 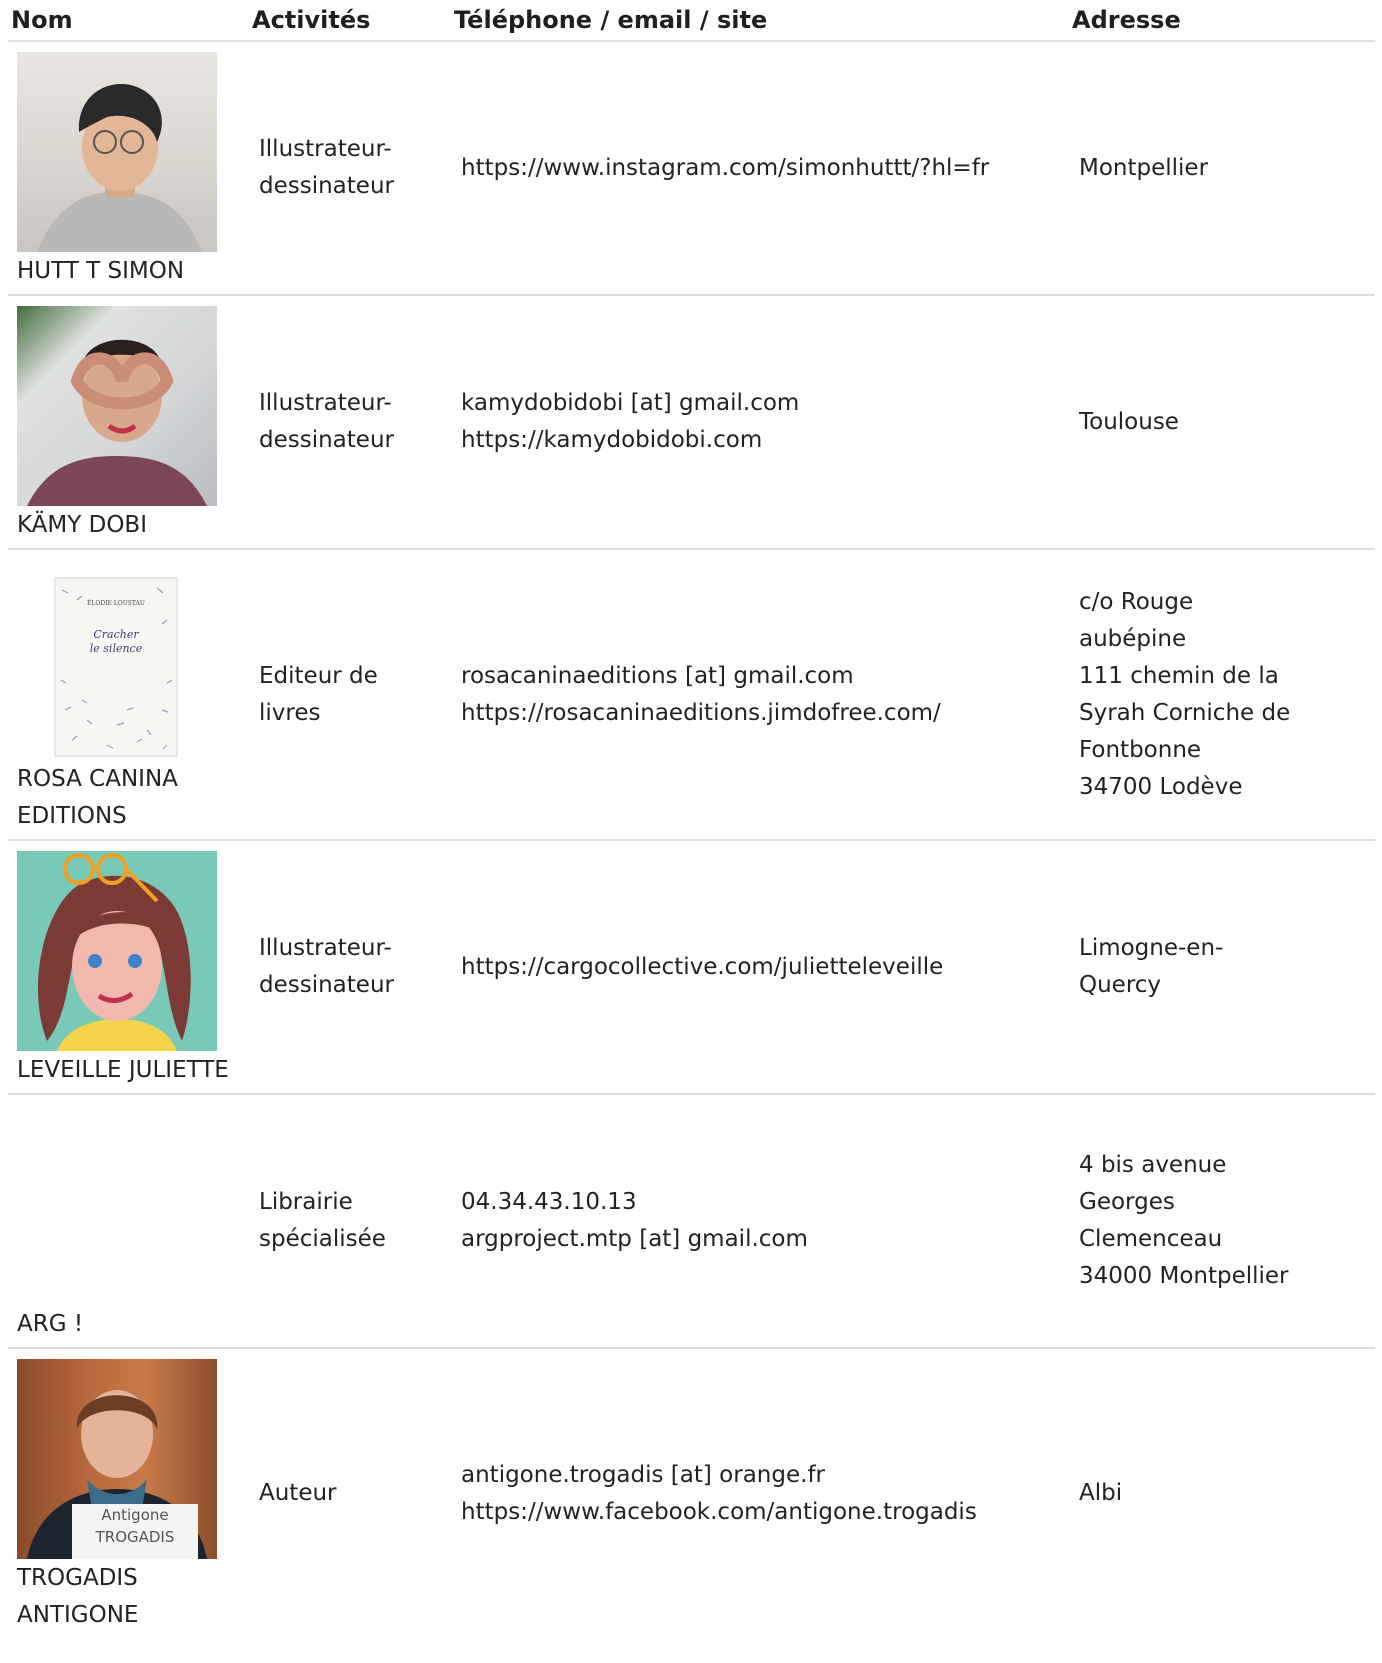 I want to click on card-line: TROGADIS, so click(x=135, y=1537).